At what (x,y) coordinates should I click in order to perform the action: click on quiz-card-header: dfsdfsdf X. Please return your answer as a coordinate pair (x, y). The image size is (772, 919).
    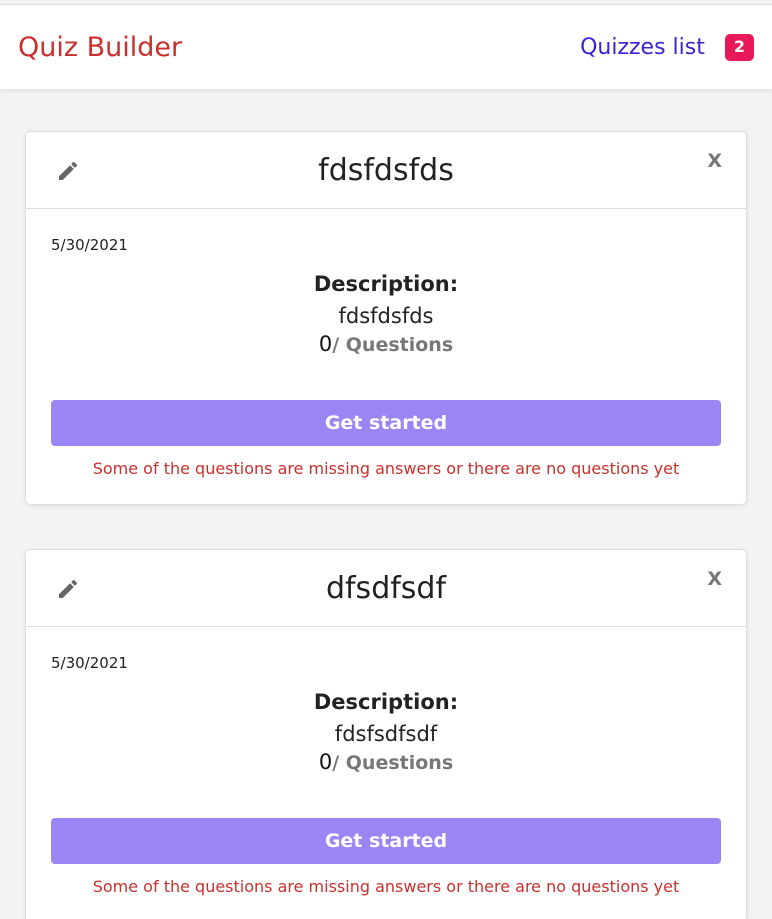
    Looking at the image, I should click on (386, 588).